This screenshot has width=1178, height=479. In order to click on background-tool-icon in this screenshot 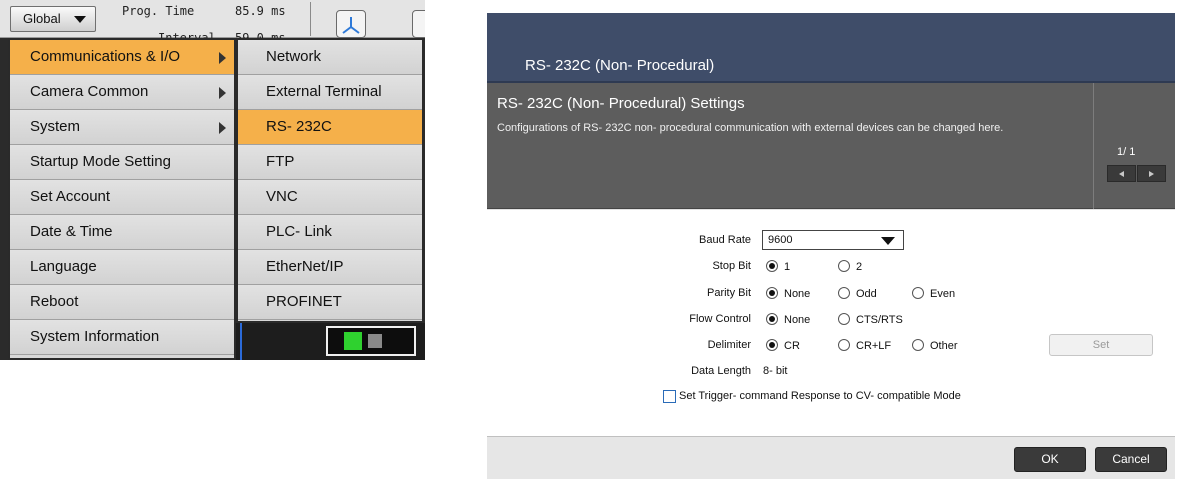, I will do `click(371, 341)`.